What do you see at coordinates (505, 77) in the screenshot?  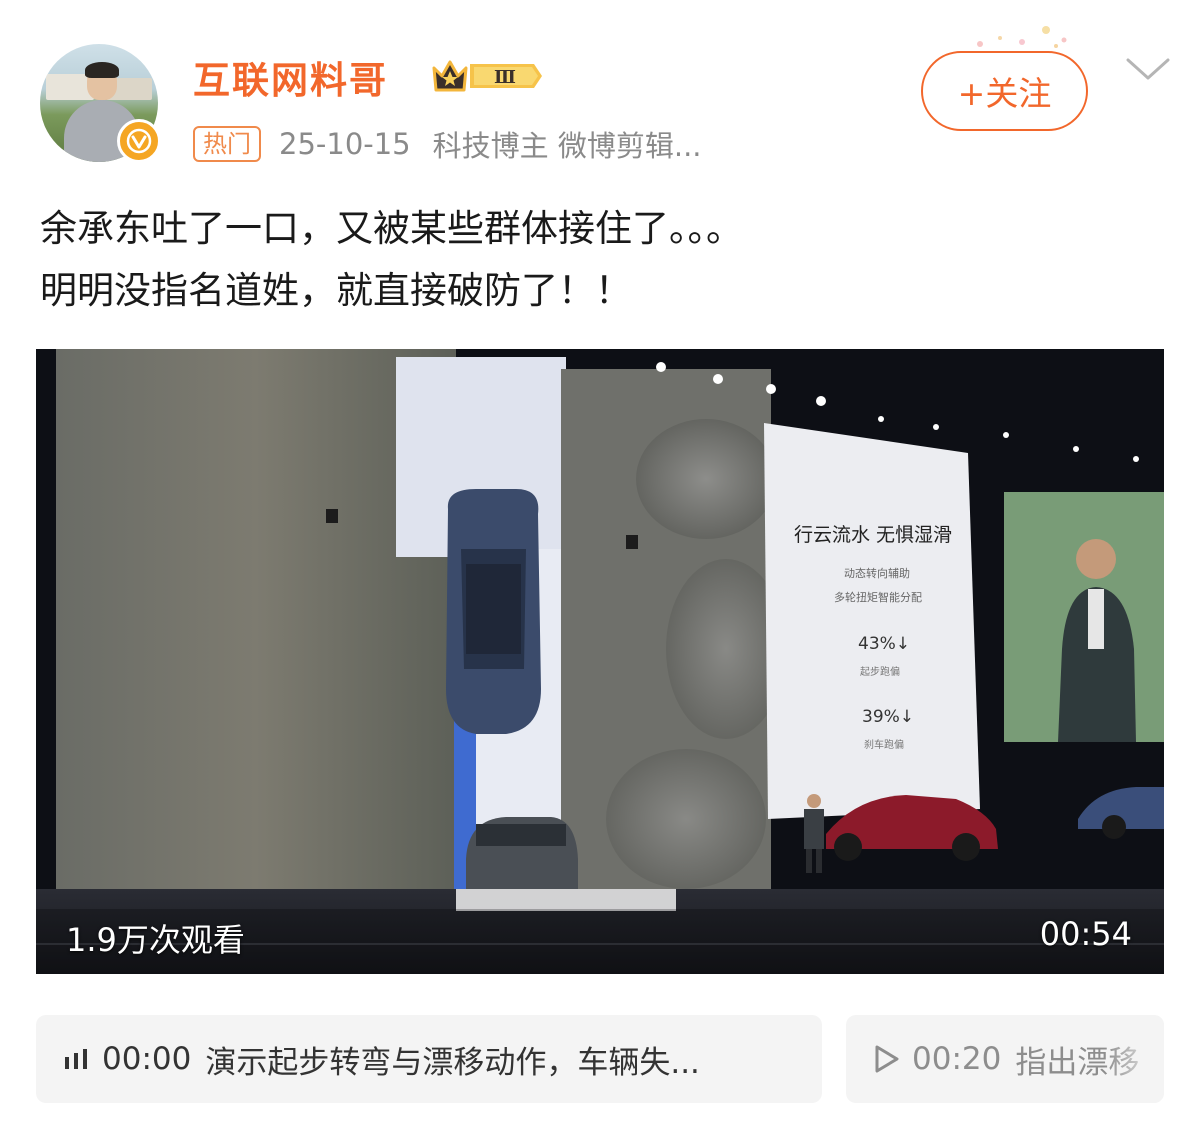 I see `rank-badge-text: Ⅲ` at bounding box center [505, 77].